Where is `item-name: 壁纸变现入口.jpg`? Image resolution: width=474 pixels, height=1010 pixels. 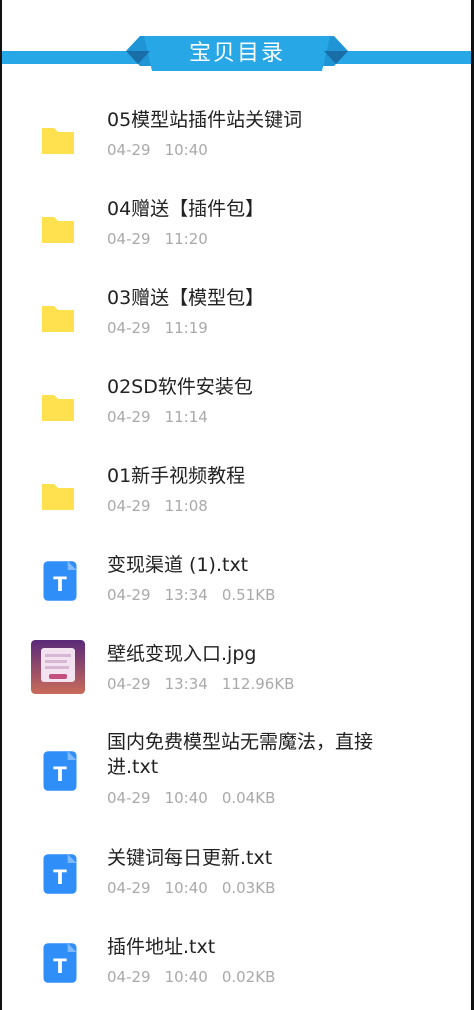
item-name: 壁纸变现入口.jpg is located at coordinates (182, 654).